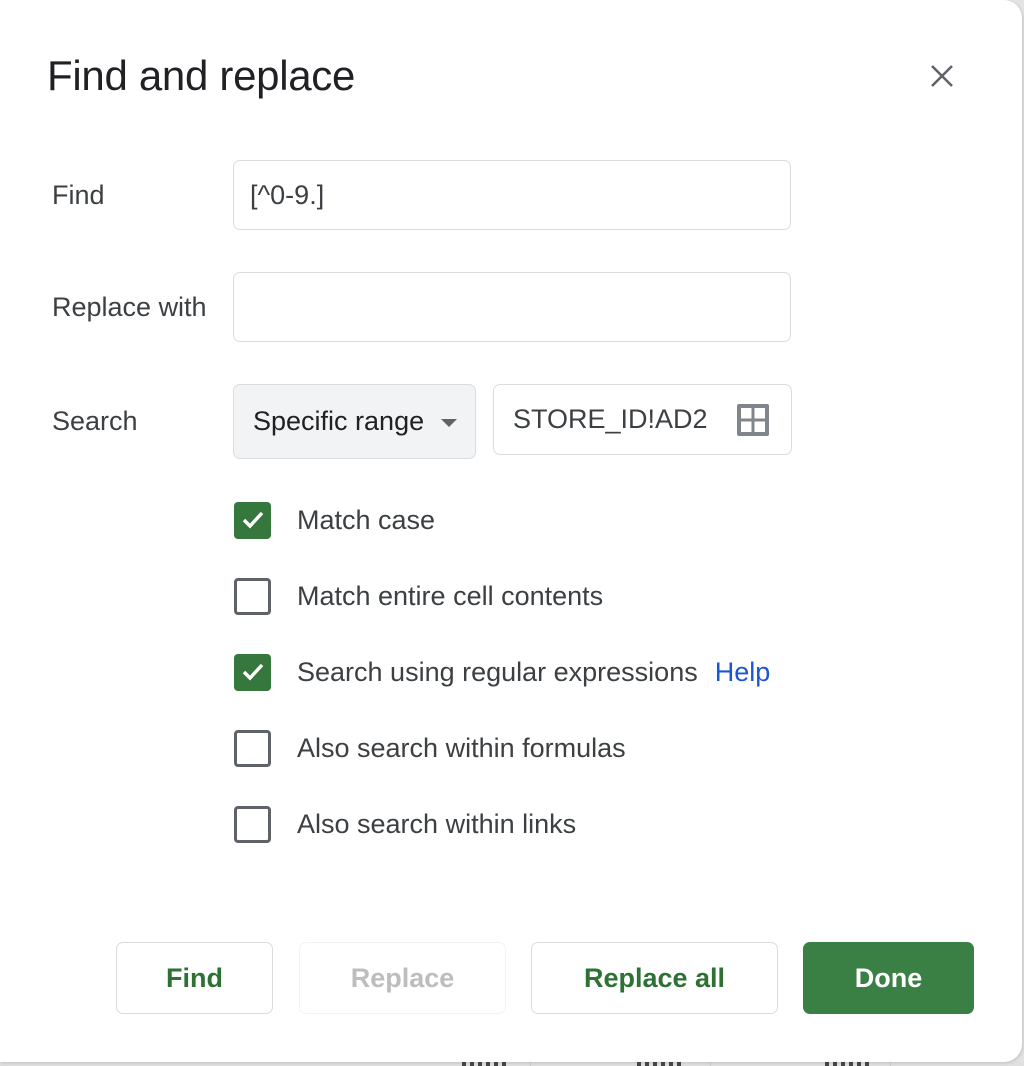 Image resolution: width=1024 pixels, height=1066 pixels. What do you see at coordinates (437, 823) in the screenshot?
I see `search-links-label: Also search within links` at bounding box center [437, 823].